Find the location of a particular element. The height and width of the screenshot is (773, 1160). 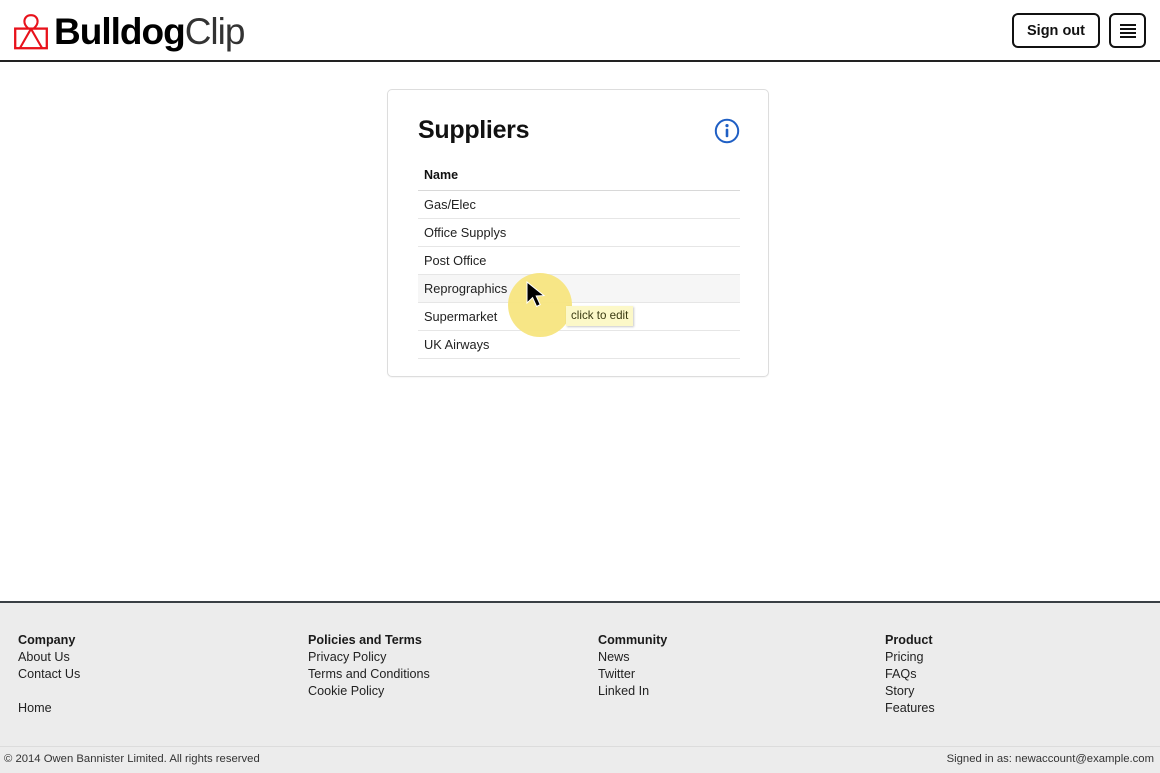

footer-link: Pricing is located at coordinates (1022, 657).